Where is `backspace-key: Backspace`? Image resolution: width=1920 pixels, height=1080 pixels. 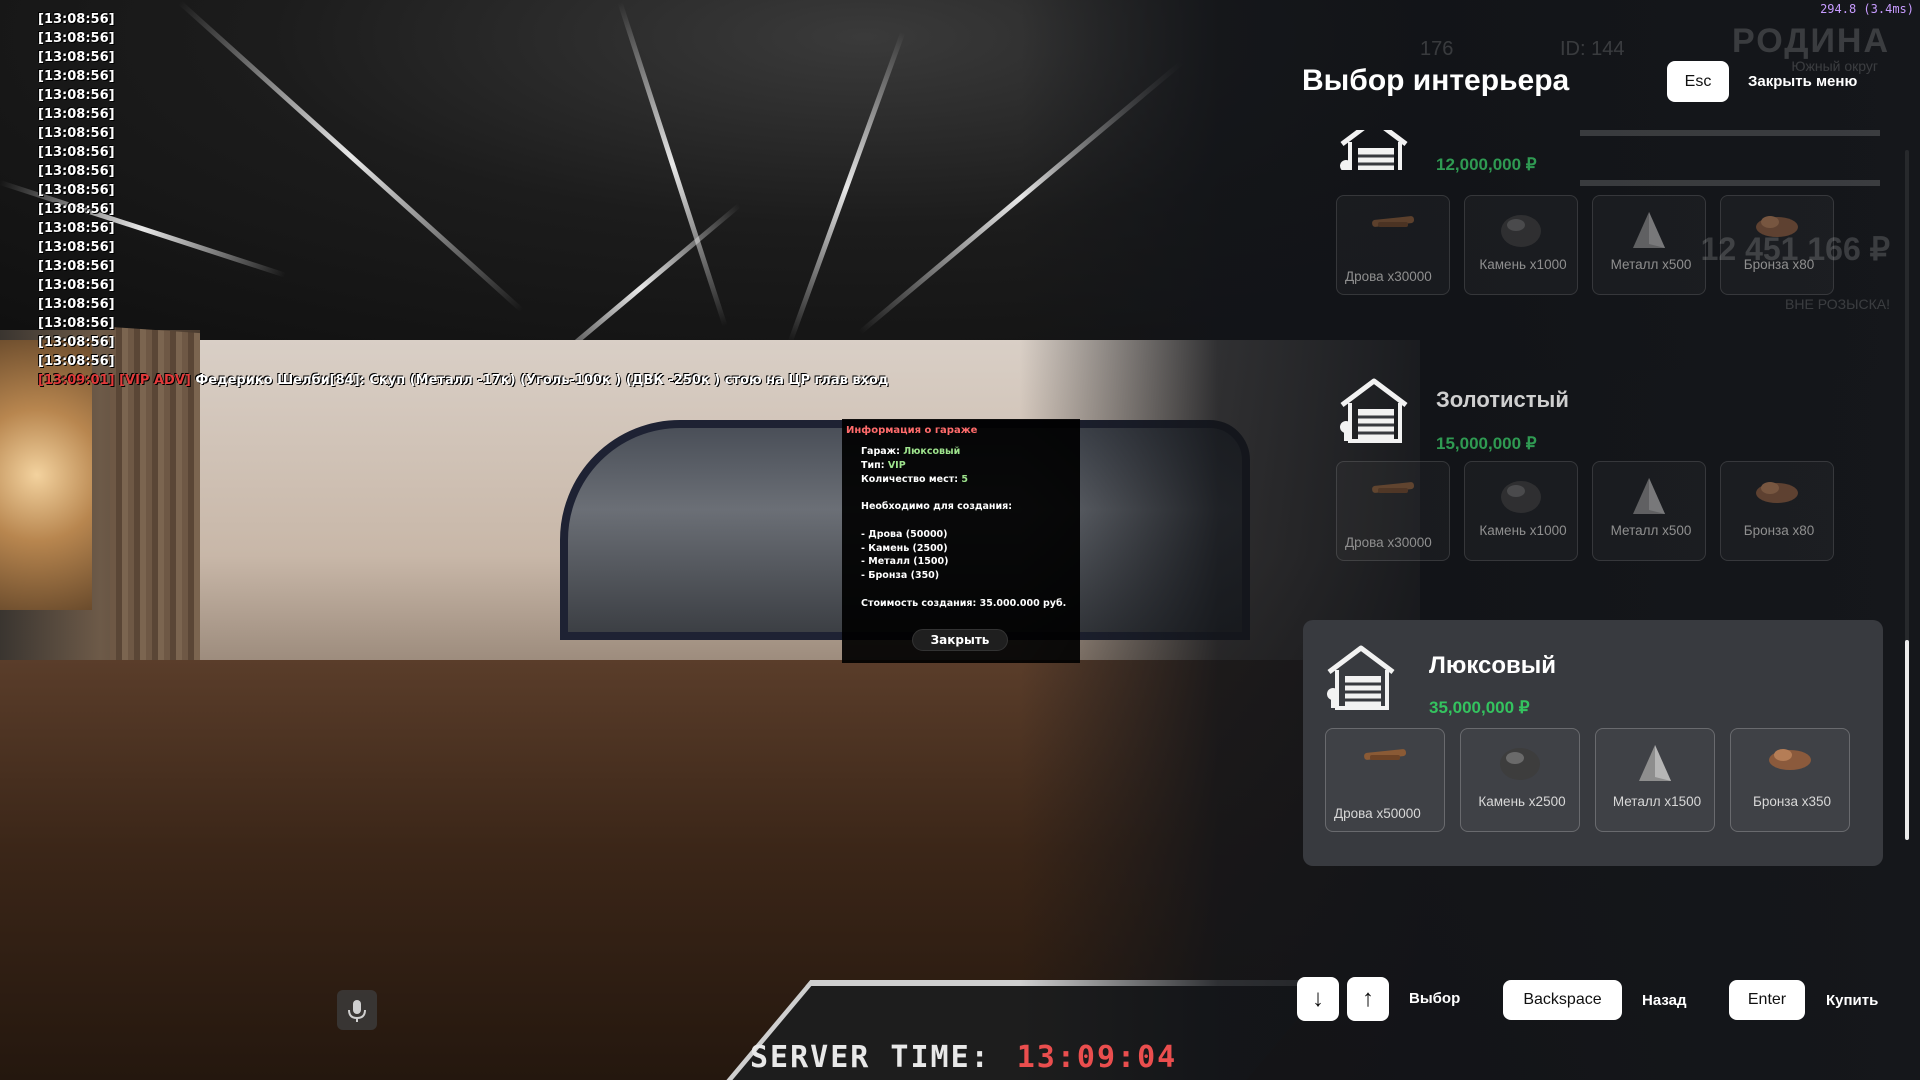
backspace-key: Backspace is located at coordinates (1562, 1000).